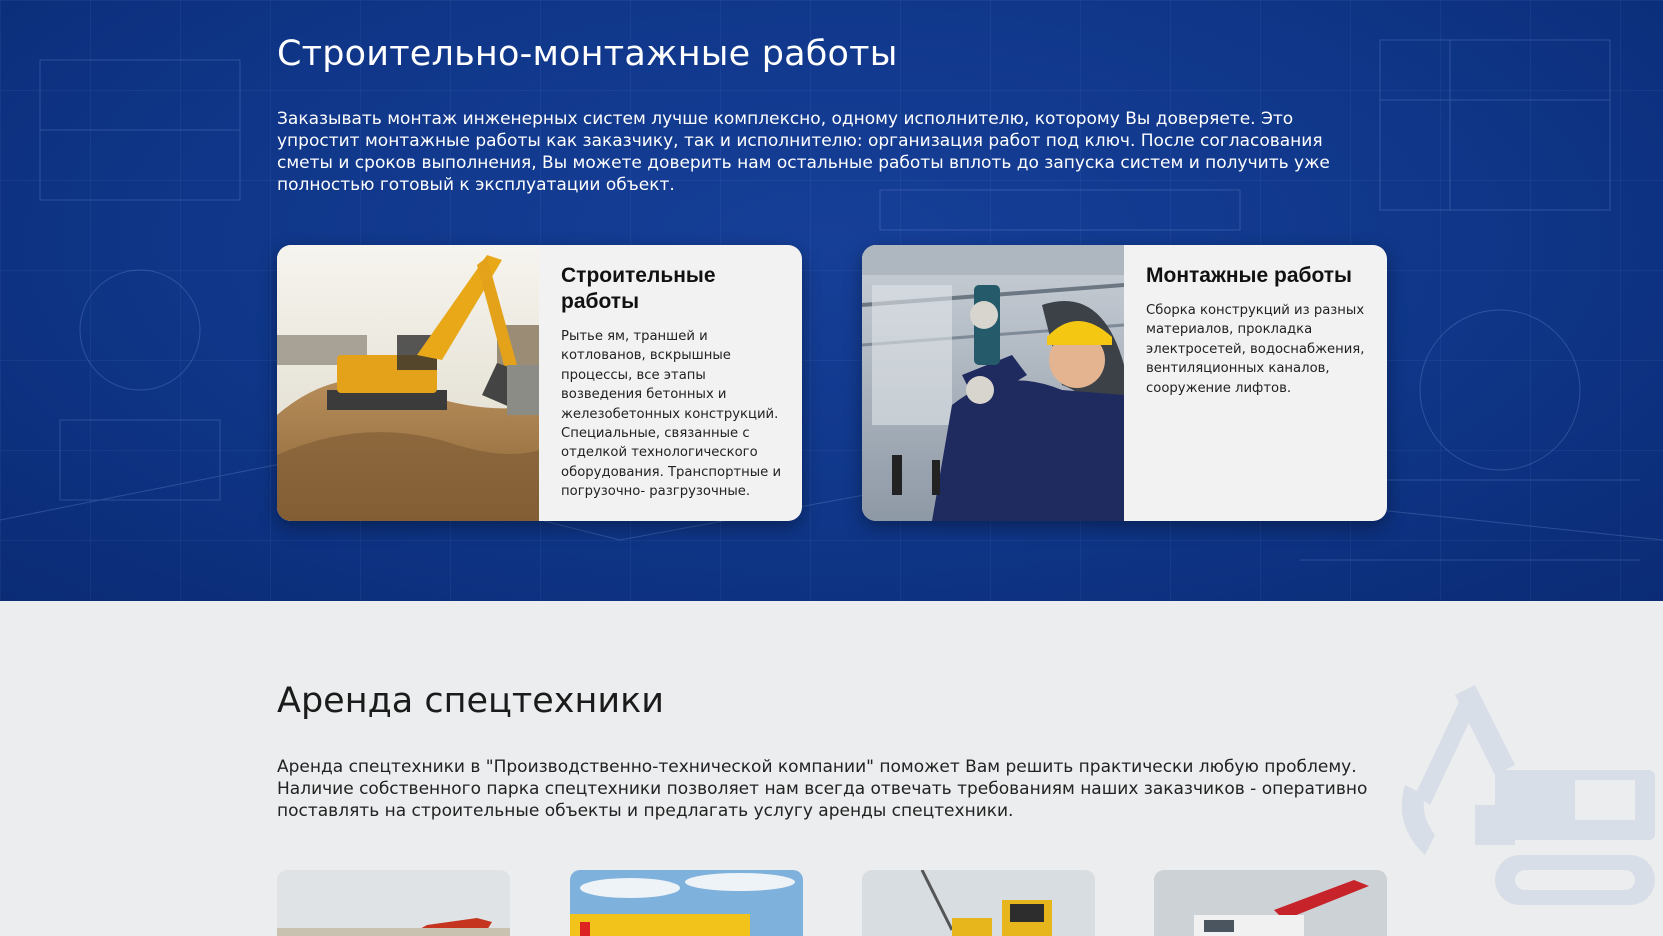  What do you see at coordinates (408, 383) in the screenshot?
I see `excavator-photo` at bounding box center [408, 383].